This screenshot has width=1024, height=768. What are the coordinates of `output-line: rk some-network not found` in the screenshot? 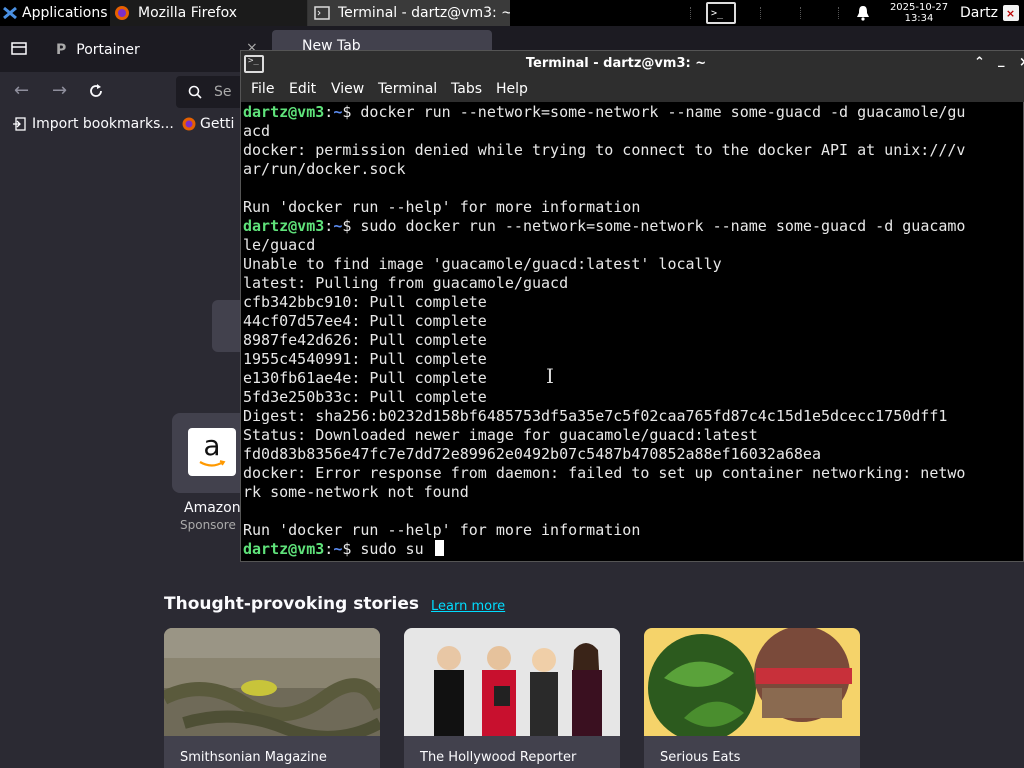 It's located at (356, 492).